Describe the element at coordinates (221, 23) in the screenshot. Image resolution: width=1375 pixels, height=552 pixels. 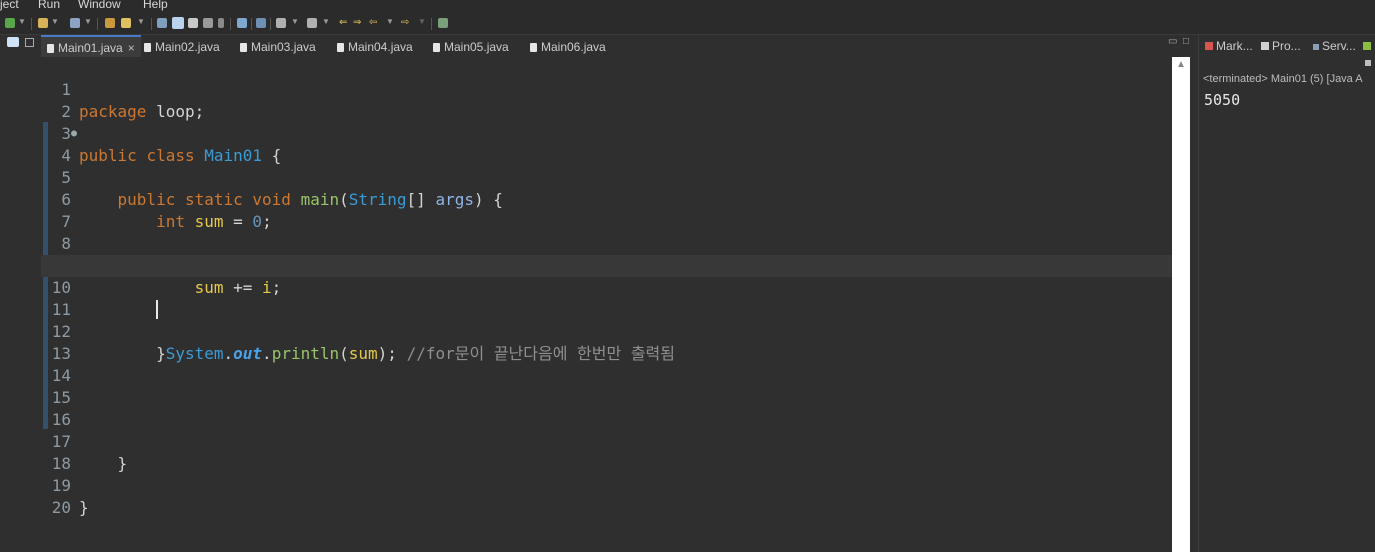
I see `pilcrow-icon` at that location.